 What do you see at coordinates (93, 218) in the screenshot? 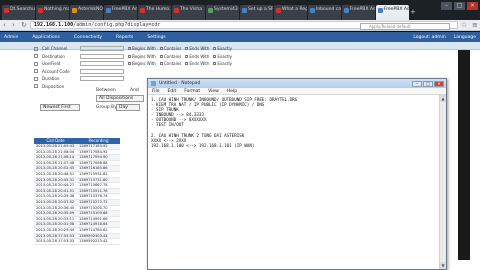
I see `recording-cell: 1369714991.66` at bounding box center [93, 218].